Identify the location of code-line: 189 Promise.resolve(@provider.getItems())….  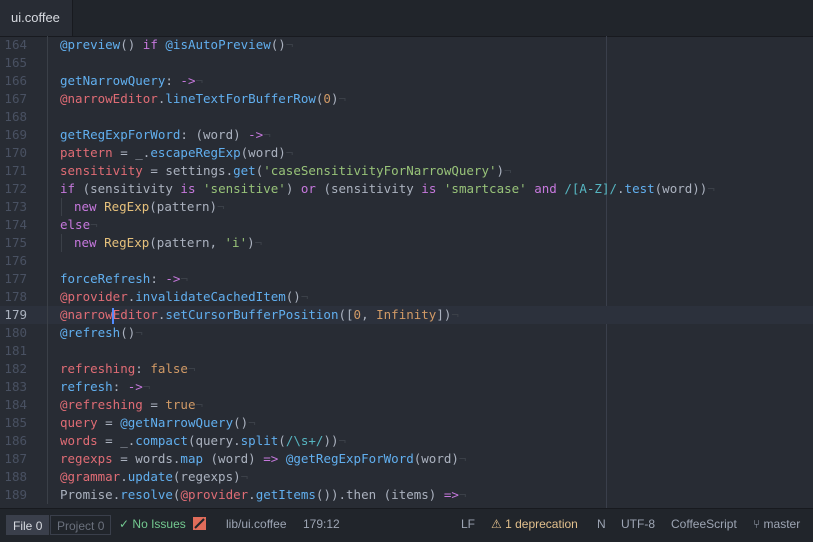
(406, 495).